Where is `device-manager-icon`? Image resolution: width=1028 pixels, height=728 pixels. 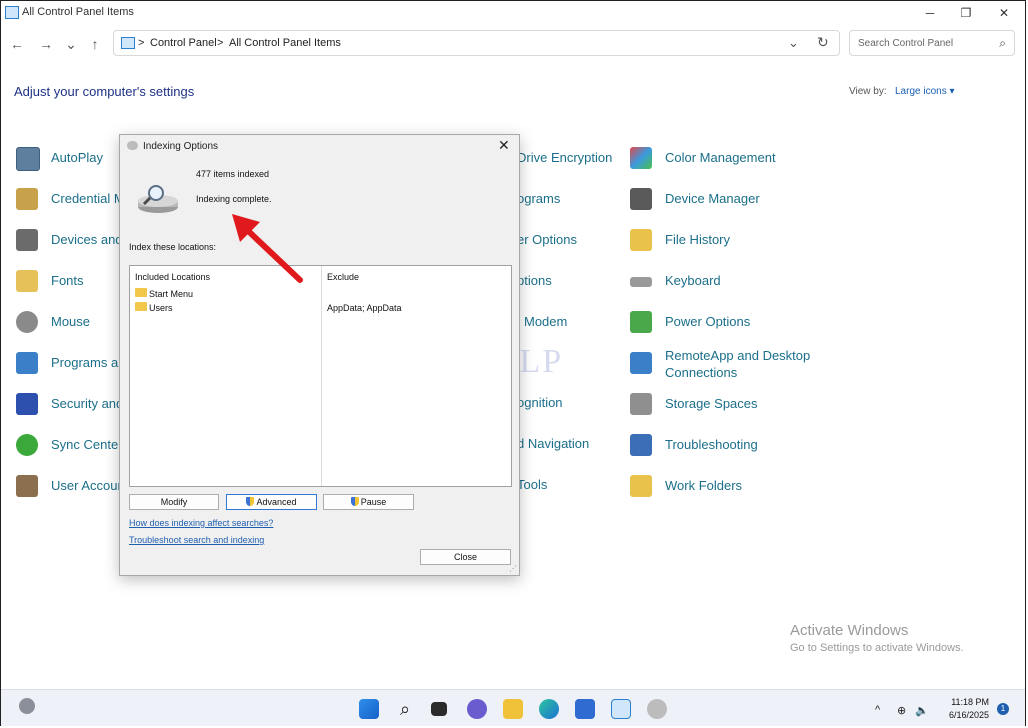
device-manager-icon is located at coordinates (641, 199).